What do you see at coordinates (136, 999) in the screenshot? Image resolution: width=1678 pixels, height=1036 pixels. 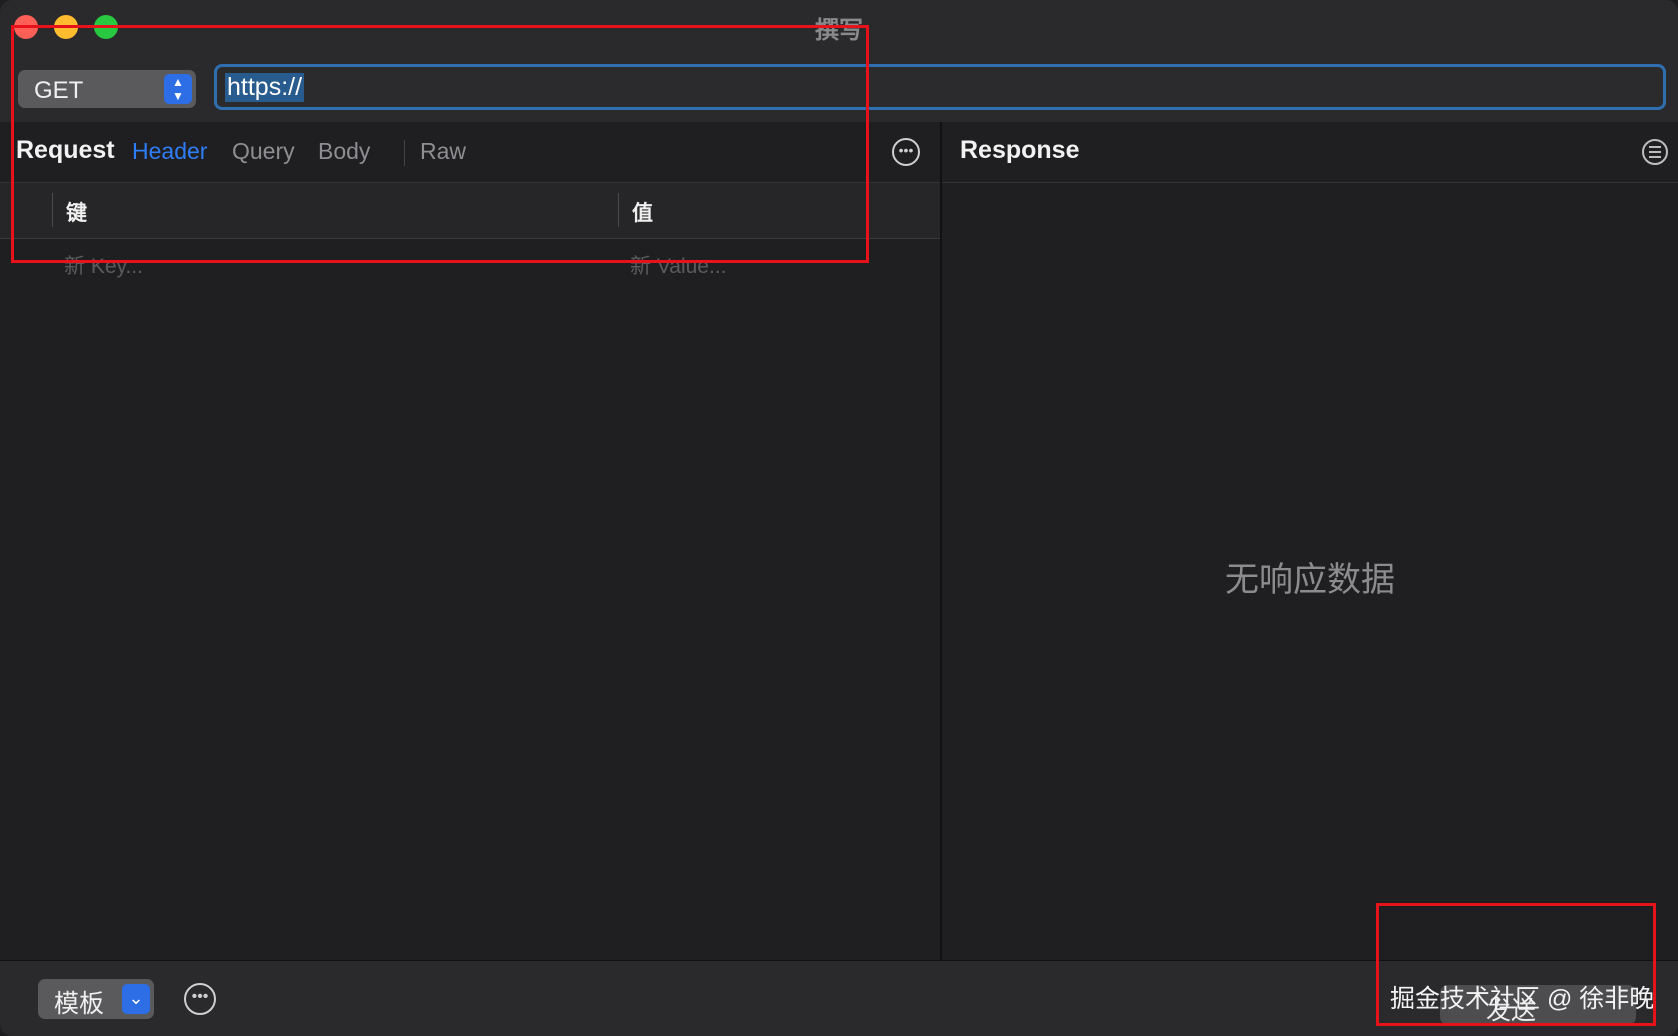 I see `chevron-down-icon: ⌄` at bounding box center [136, 999].